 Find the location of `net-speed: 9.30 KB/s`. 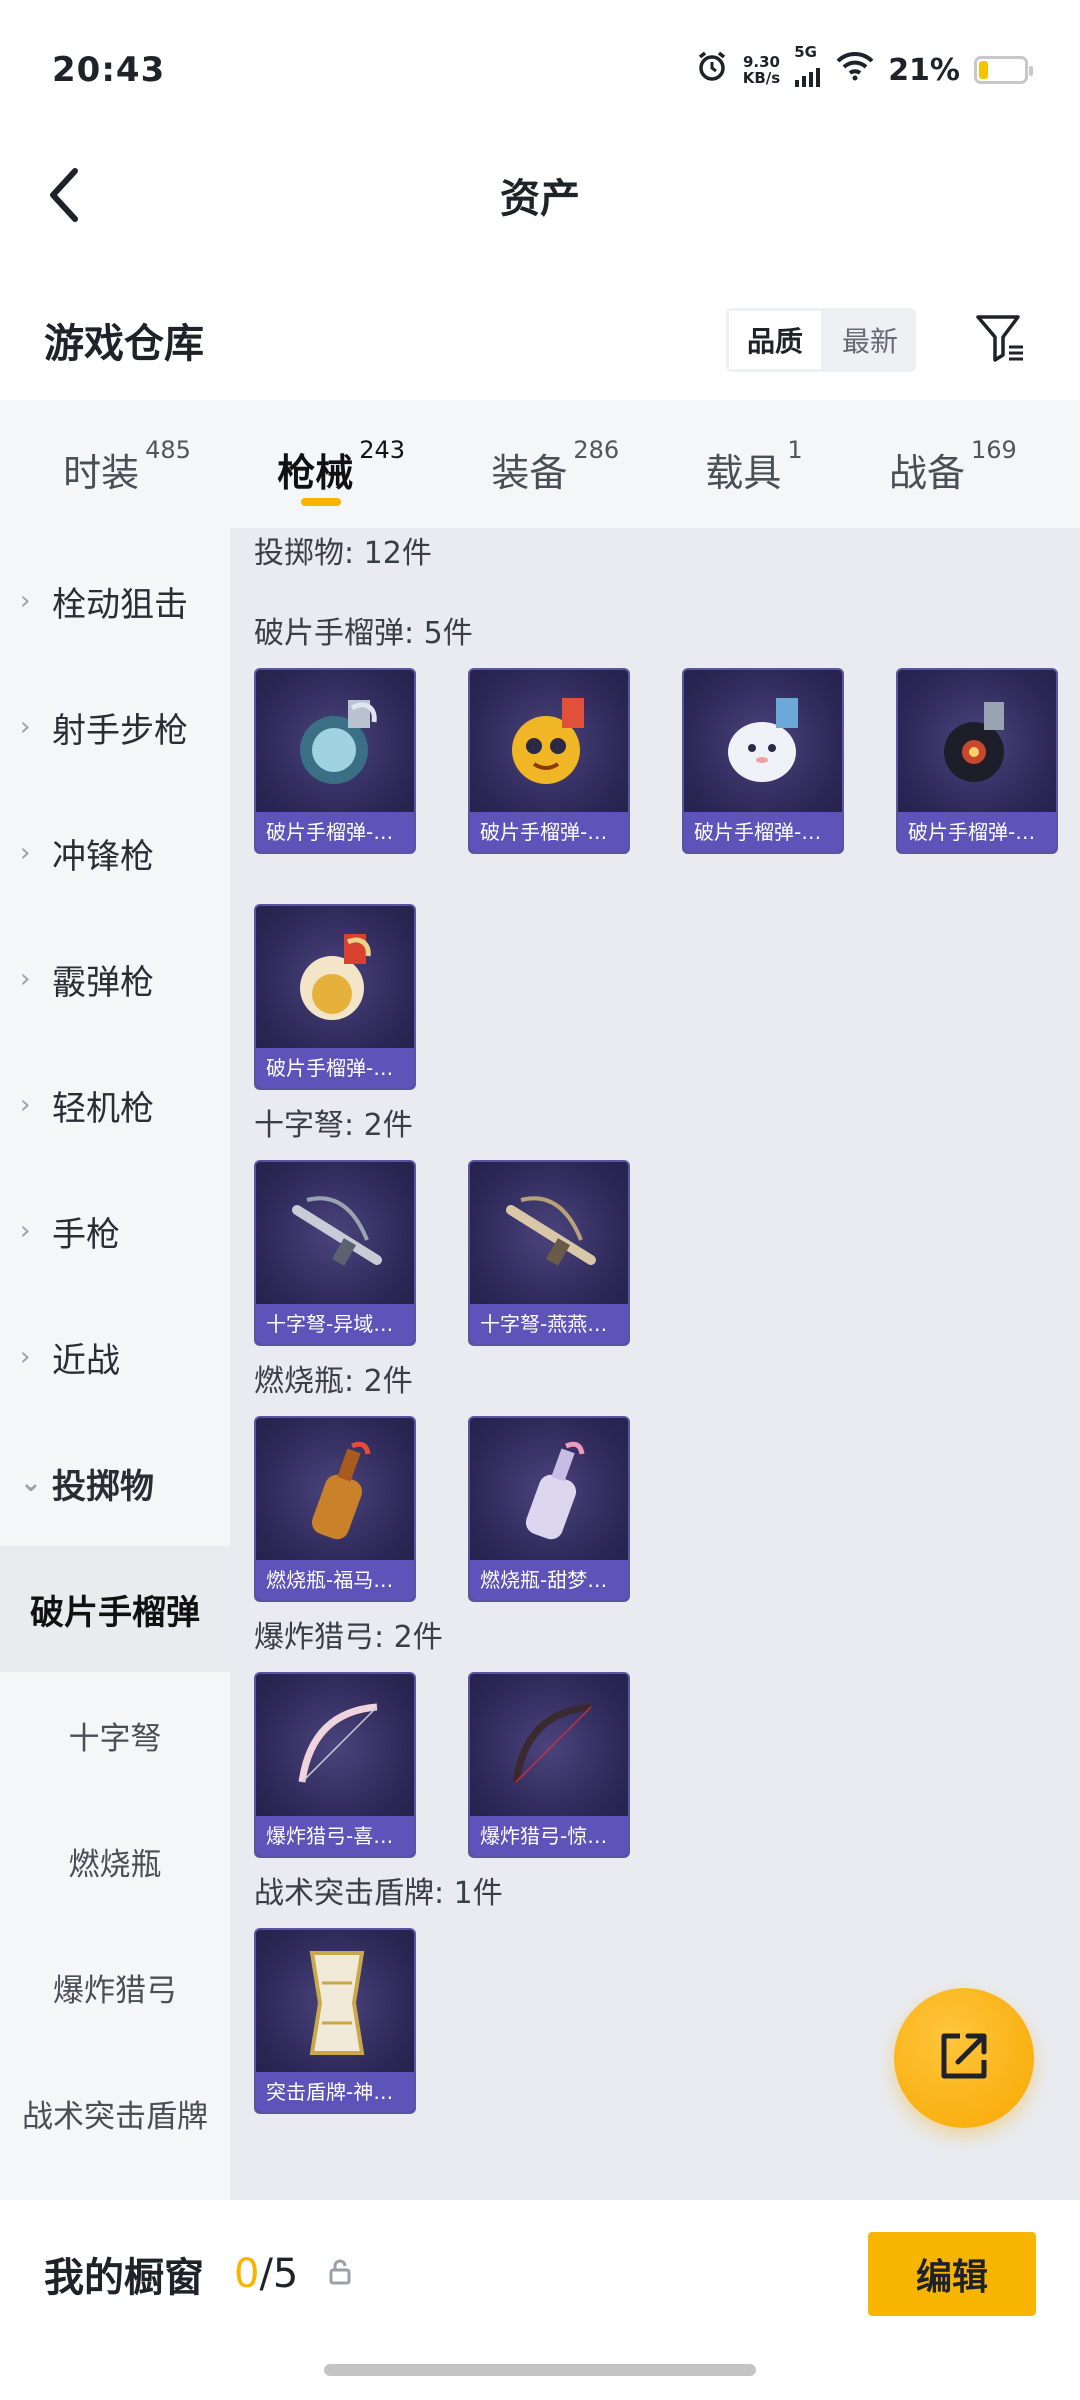

net-speed: 9.30 KB/s is located at coordinates (761, 70).